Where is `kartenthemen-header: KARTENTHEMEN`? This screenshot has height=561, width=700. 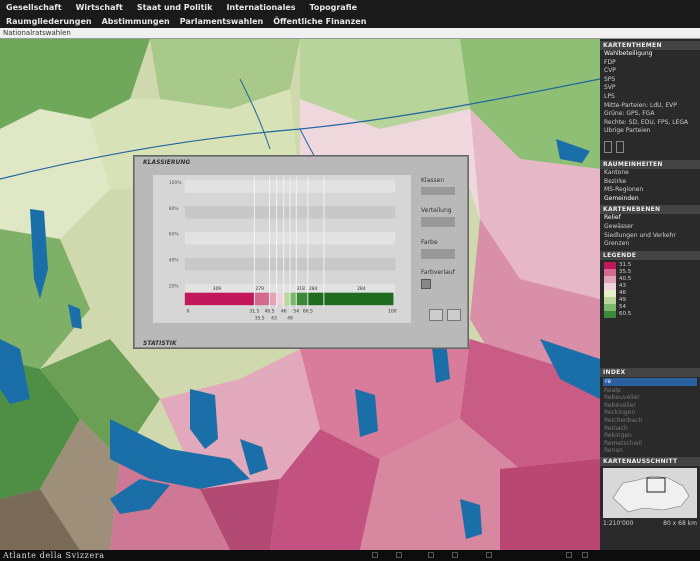
kartenthemen-header: KARTENTHEMEN is located at coordinates (650, 45).